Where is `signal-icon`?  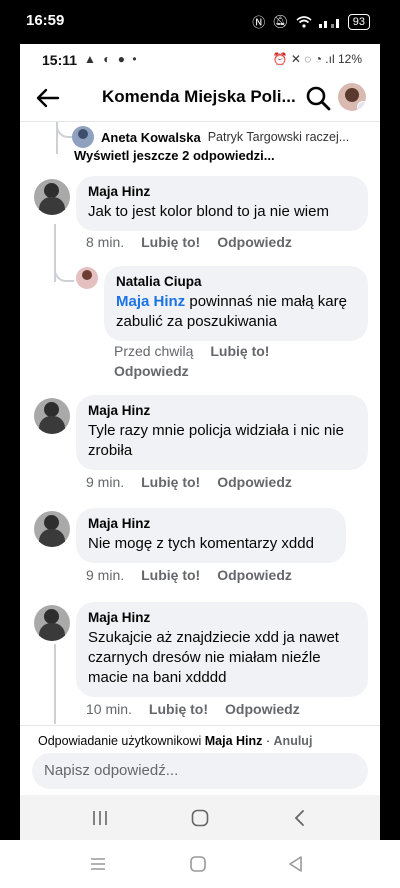
signal-icon is located at coordinates (328, 23).